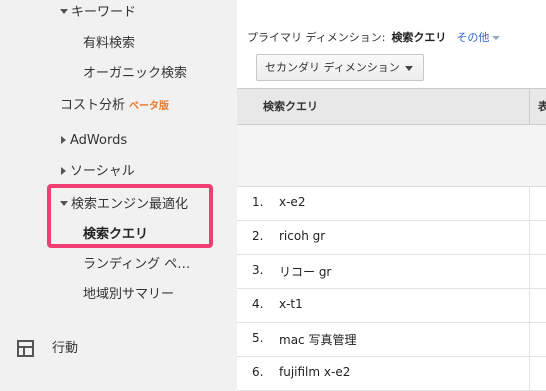 The image size is (546, 391). I want to click on column-header-next: 表, so click(542, 106).